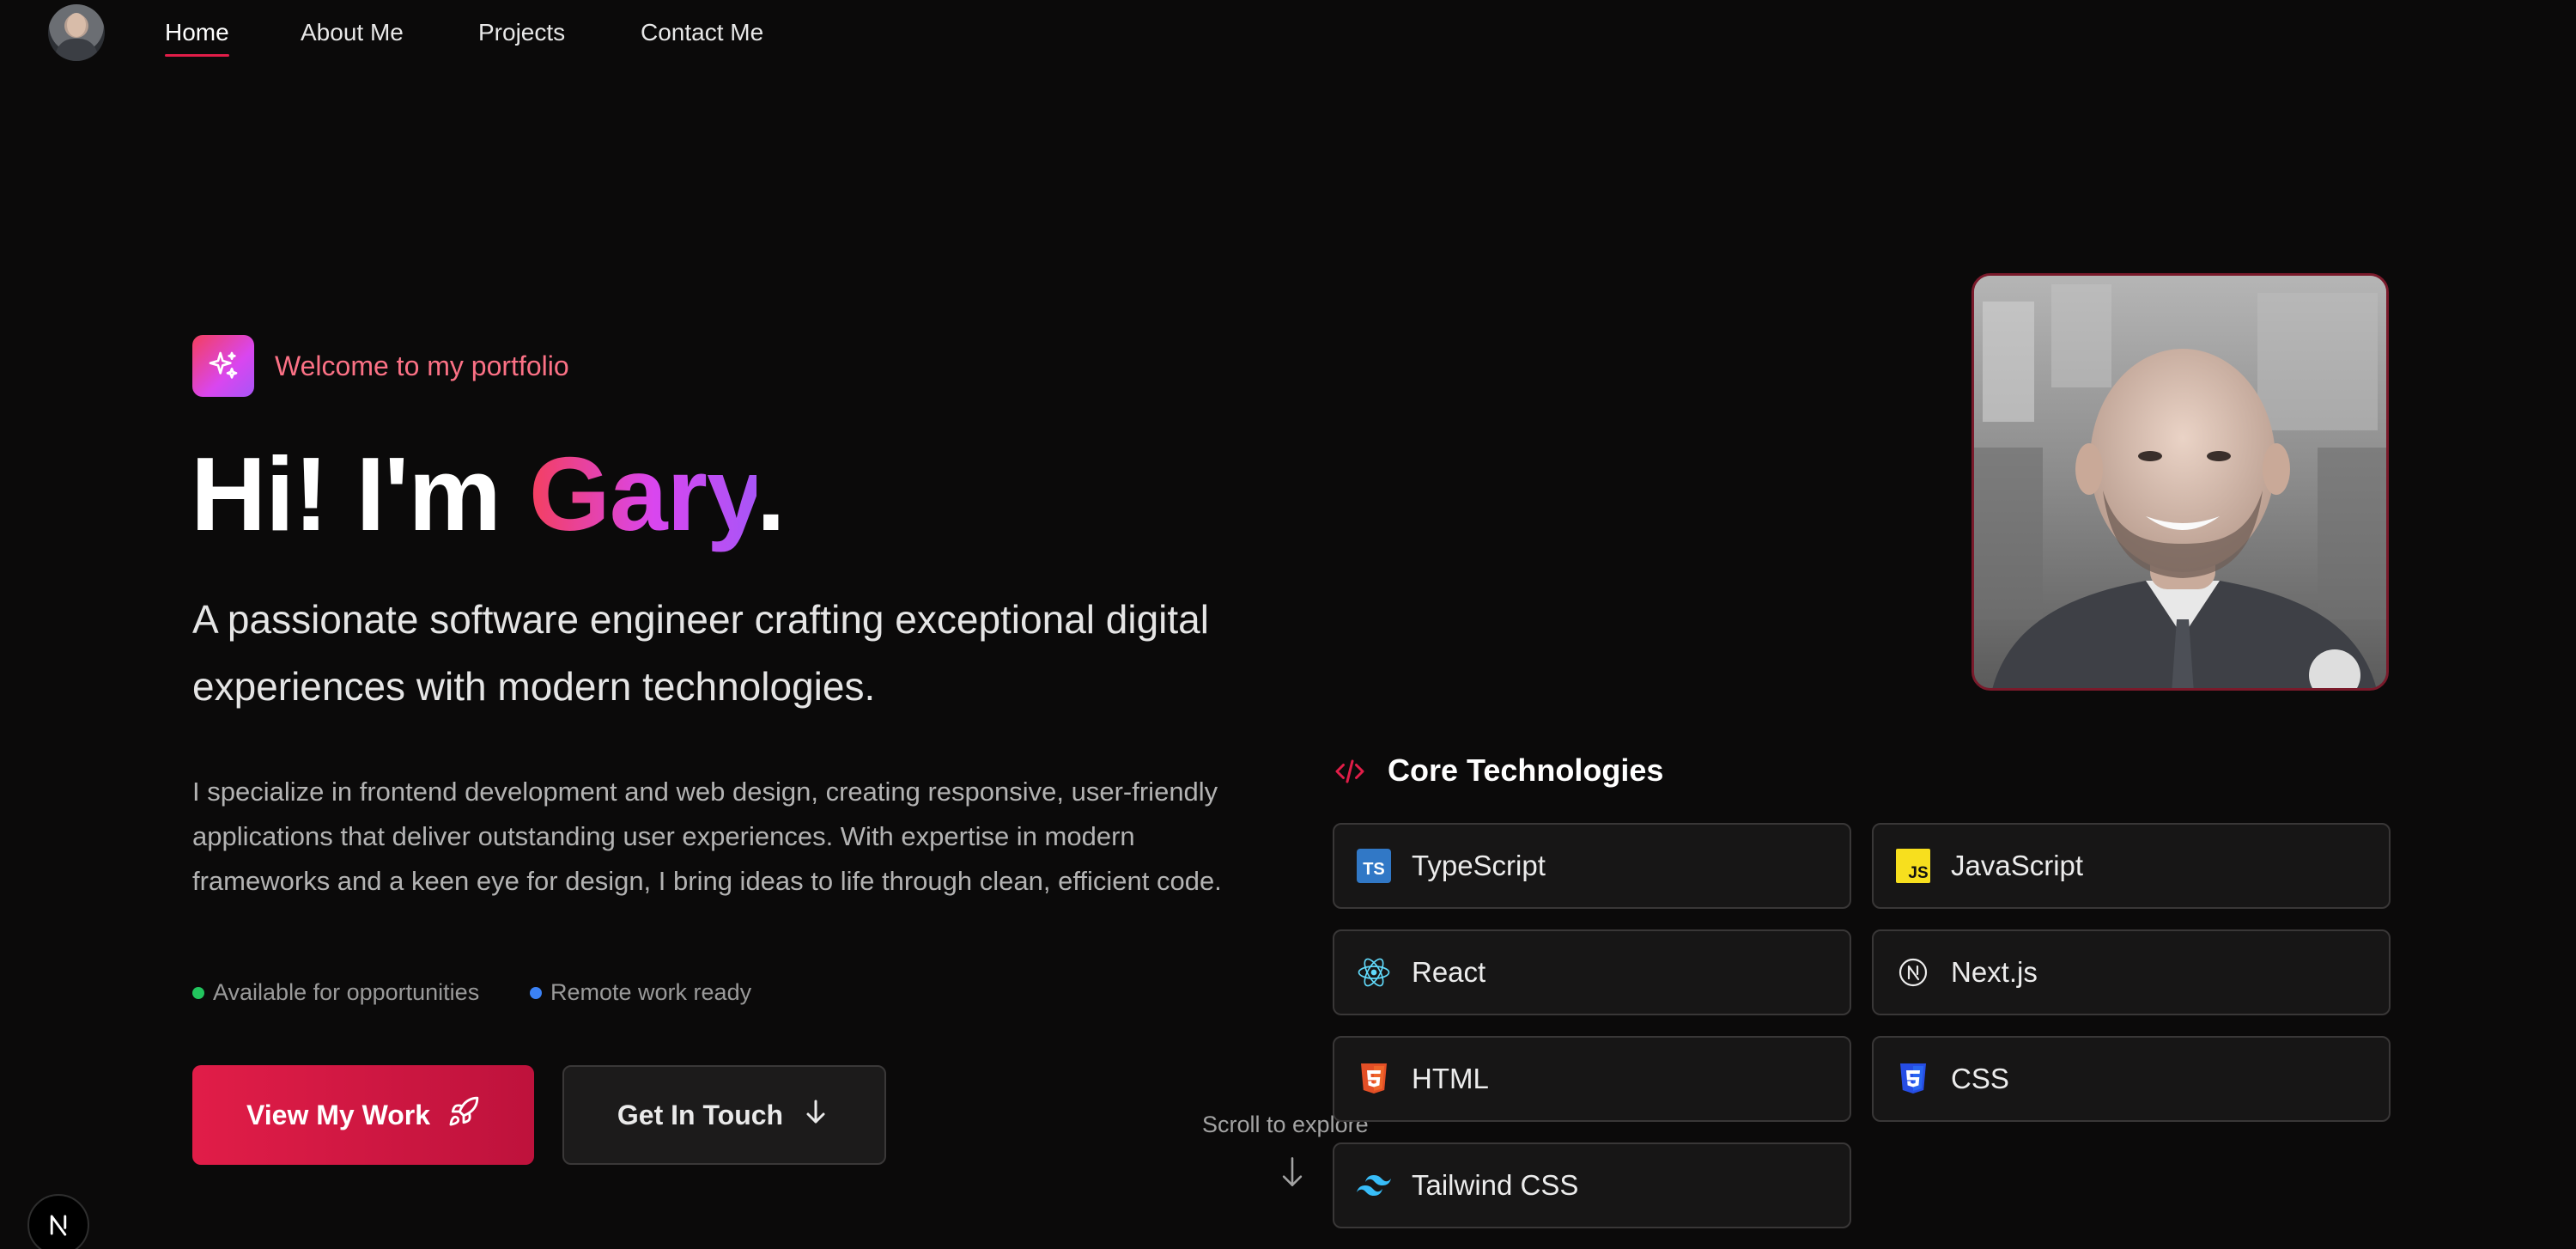 The height and width of the screenshot is (1249, 2576). I want to click on nav-link-home: Home, so click(197, 38).